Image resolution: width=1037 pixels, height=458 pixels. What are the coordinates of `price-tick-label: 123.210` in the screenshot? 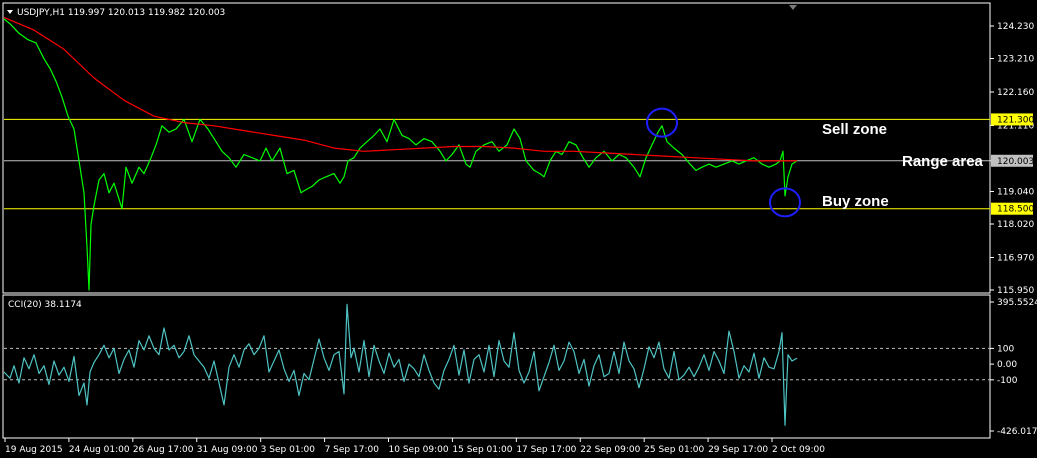 It's located at (1015, 60).